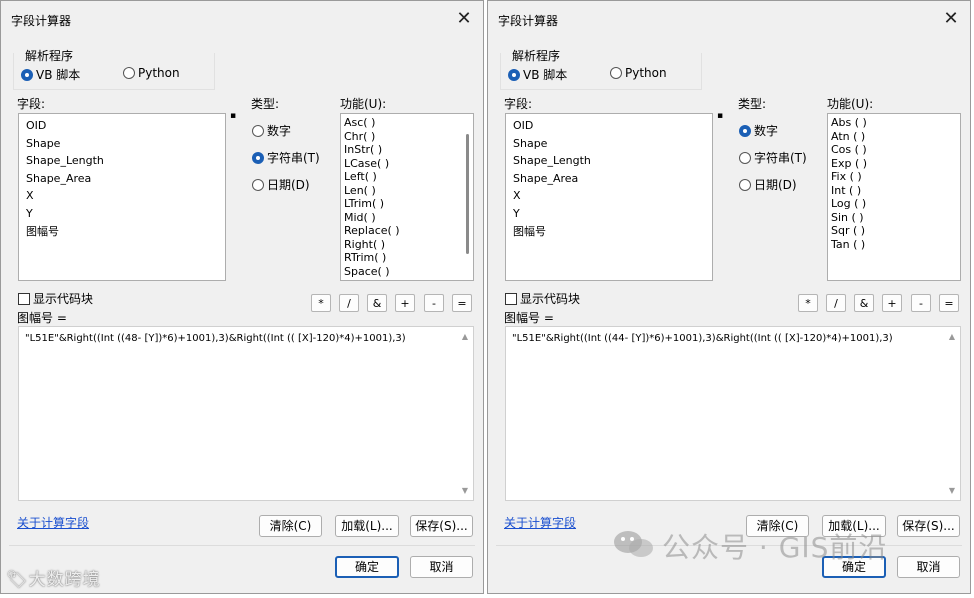  What do you see at coordinates (367, 567) in the screenshot?
I see `ok-button: 确定` at bounding box center [367, 567].